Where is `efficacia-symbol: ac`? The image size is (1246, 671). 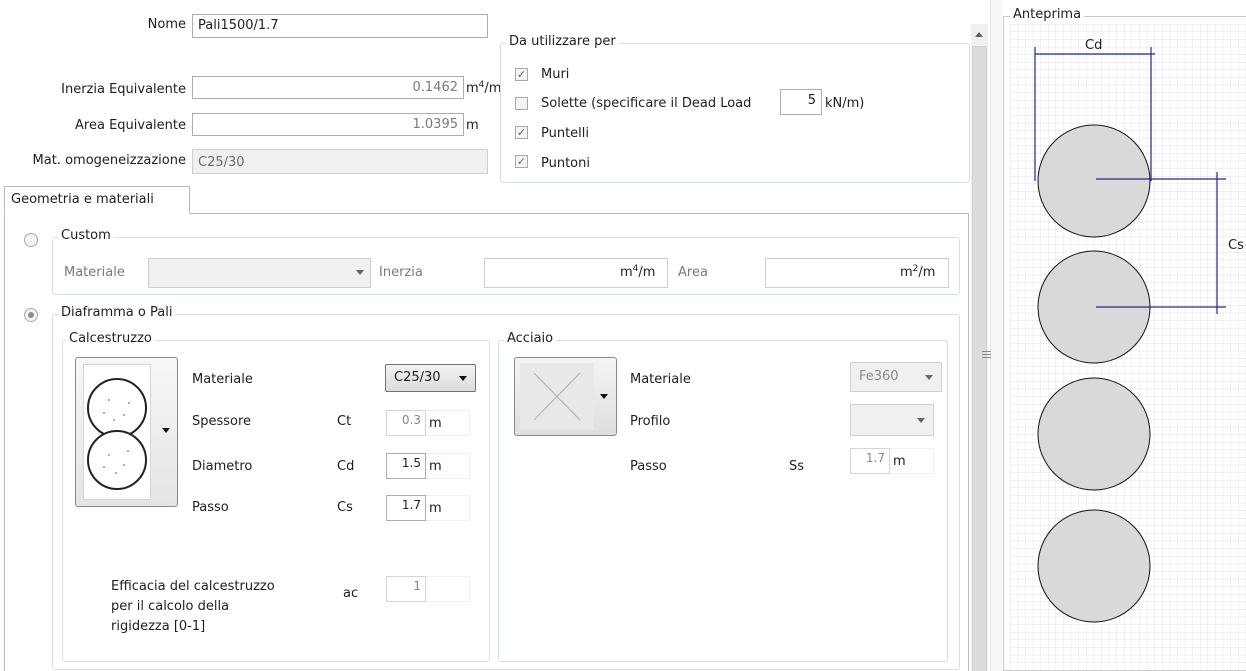
efficacia-symbol: ac is located at coordinates (351, 593).